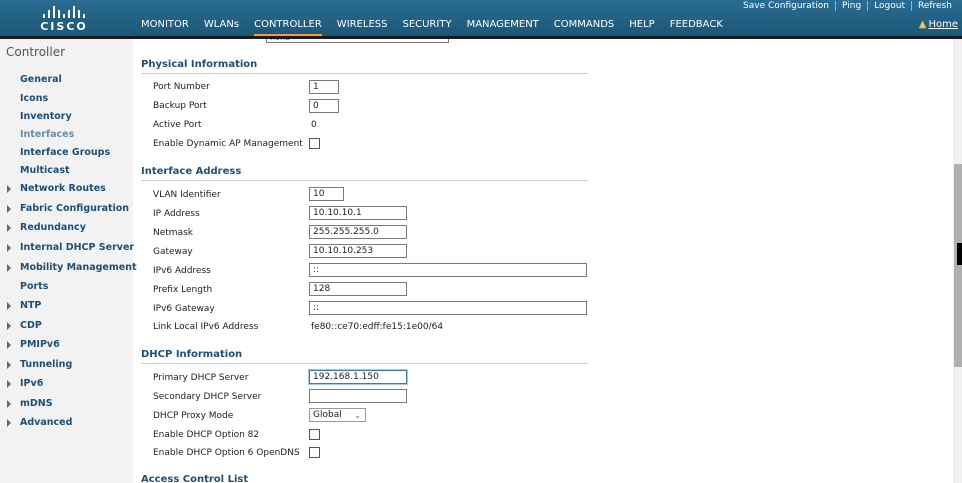  I want to click on section-dhcp-information: DHCP Information, so click(364, 356).